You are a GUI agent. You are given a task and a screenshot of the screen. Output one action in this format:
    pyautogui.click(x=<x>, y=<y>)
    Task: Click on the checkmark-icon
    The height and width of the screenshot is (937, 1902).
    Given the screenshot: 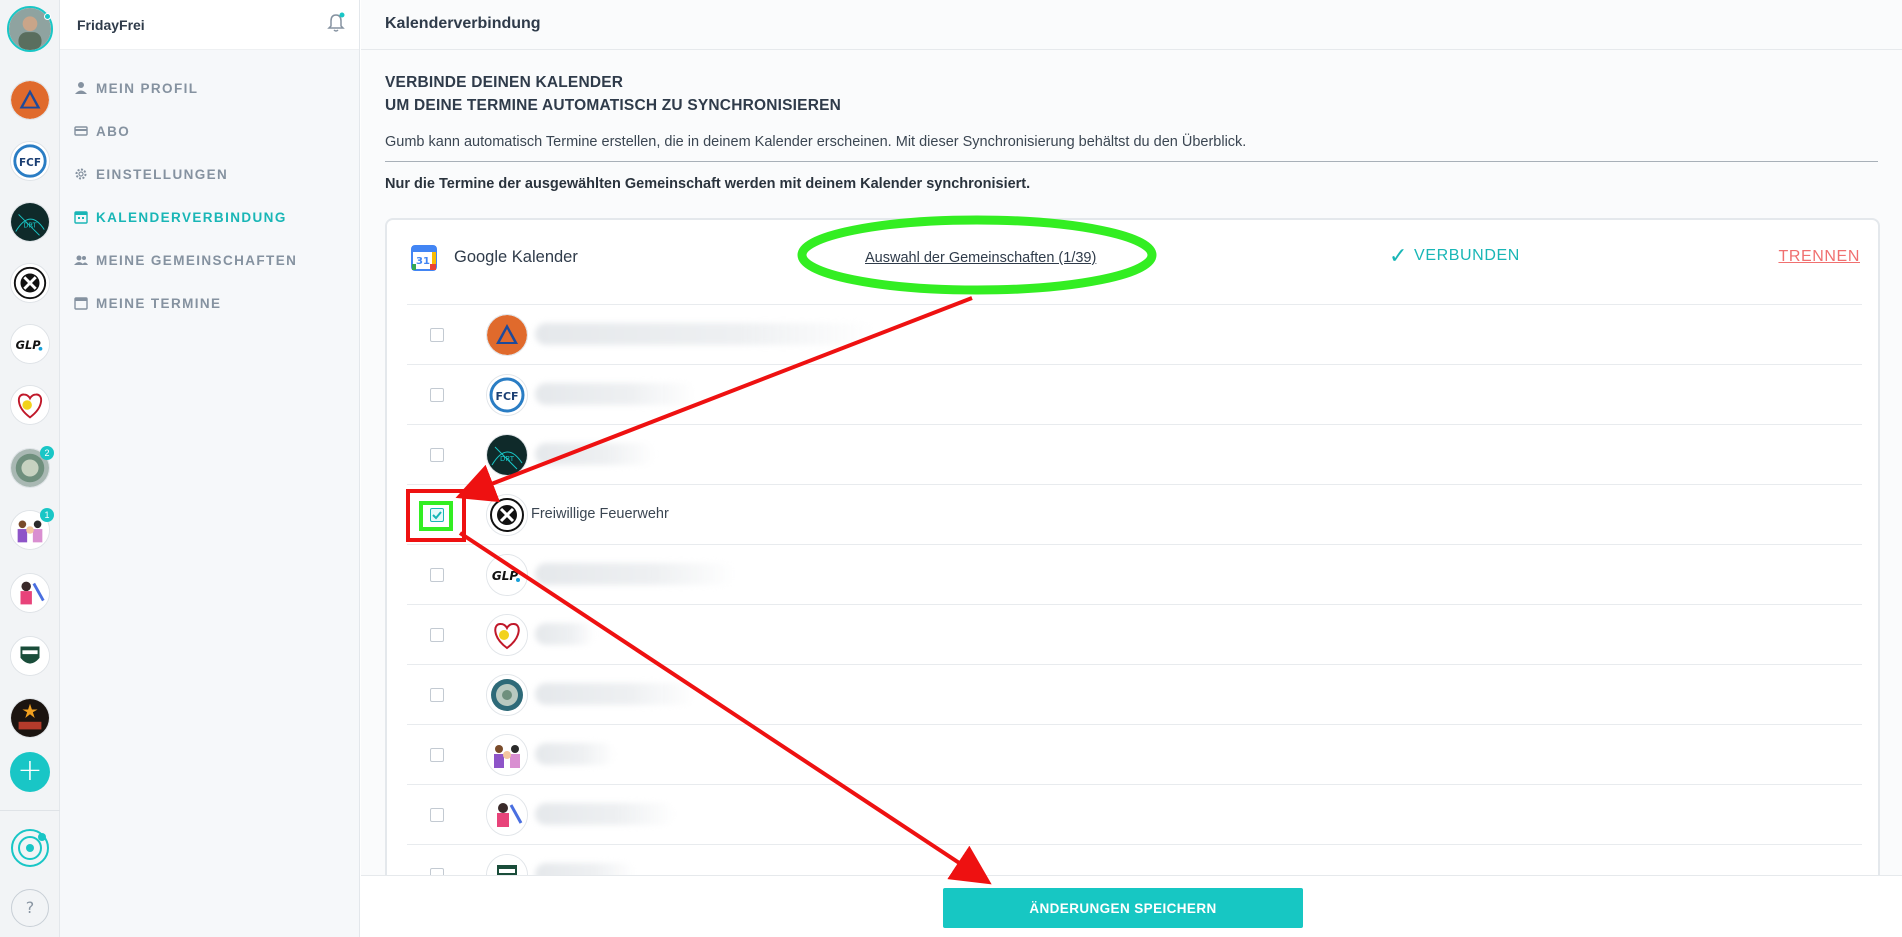 What is the action you would take?
    pyautogui.click(x=437, y=515)
    